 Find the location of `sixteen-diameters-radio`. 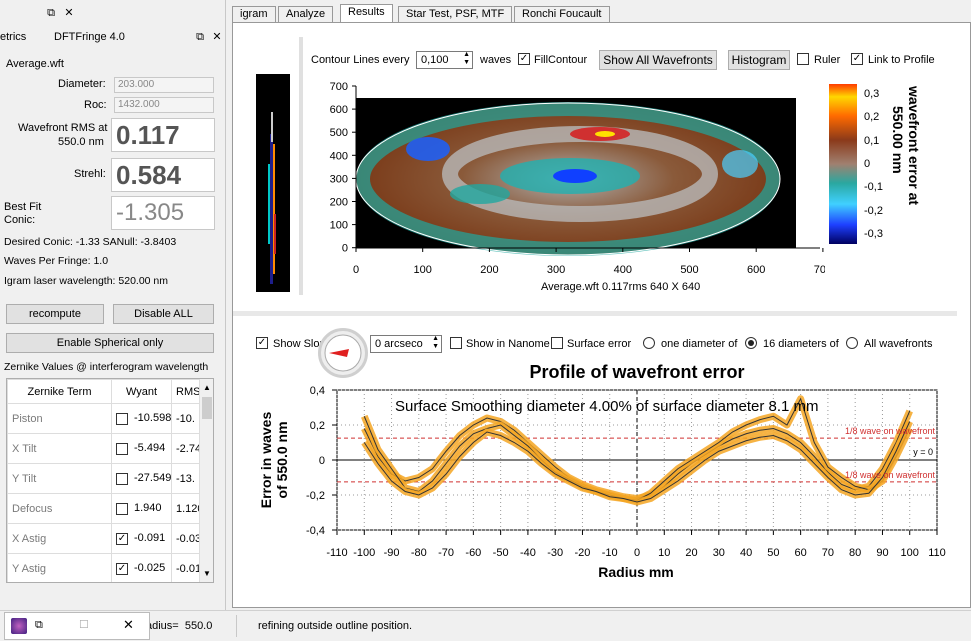

sixteen-diameters-radio is located at coordinates (751, 343).